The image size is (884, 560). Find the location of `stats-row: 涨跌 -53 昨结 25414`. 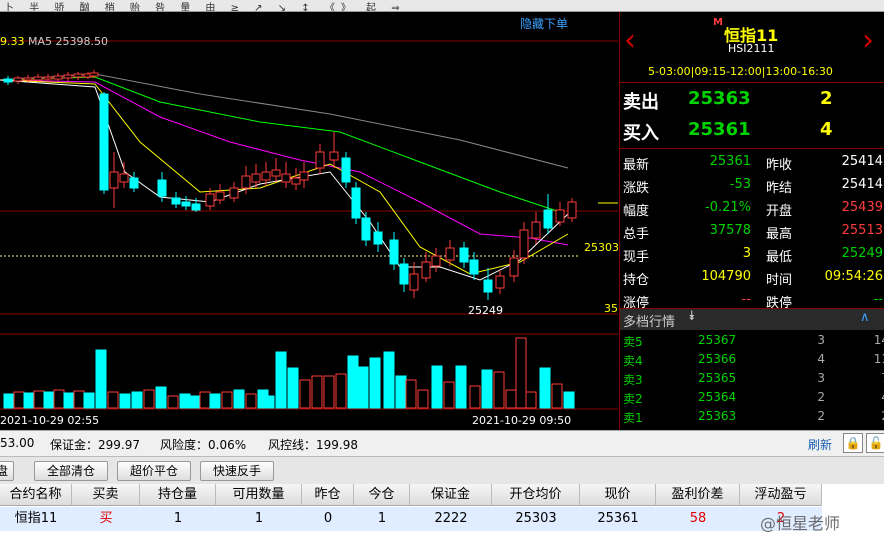

stats-row: 涨跌 -53 昨结 25414 is located at coordinates (752, 185).